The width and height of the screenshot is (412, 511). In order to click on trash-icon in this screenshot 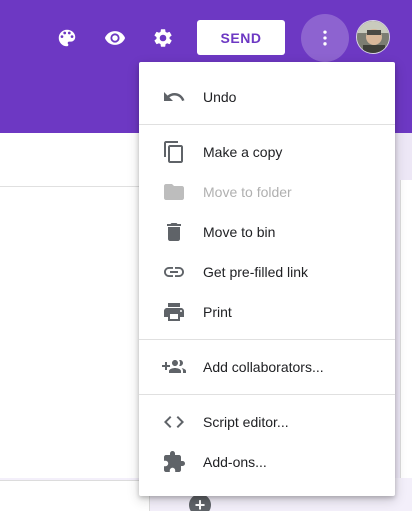, I will do `click(174, 232)`.